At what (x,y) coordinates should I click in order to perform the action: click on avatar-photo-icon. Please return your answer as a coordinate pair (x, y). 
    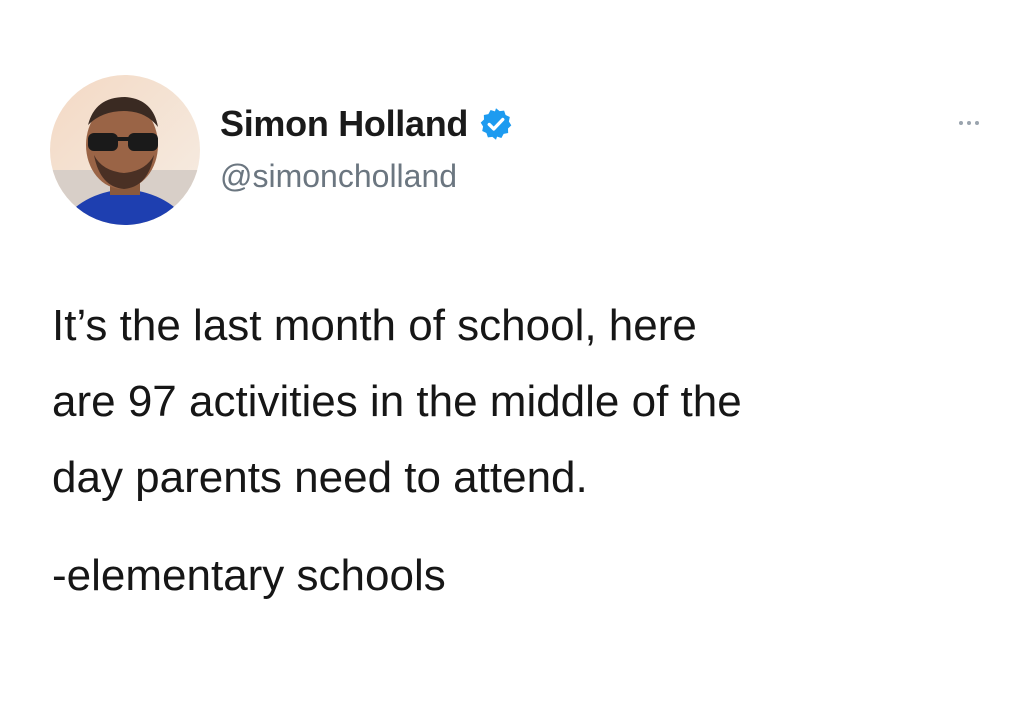
    Looking at the image, I should click on (125, 150).